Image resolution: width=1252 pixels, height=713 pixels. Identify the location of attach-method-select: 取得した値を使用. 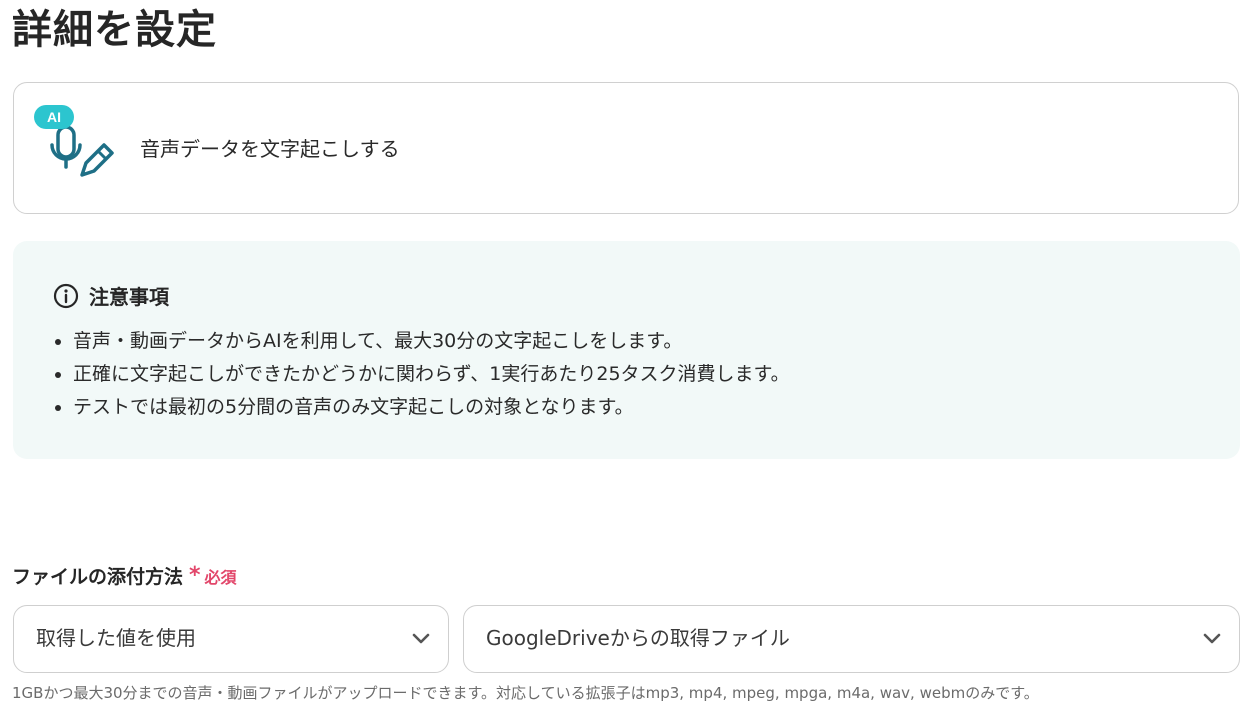
(231, 639).